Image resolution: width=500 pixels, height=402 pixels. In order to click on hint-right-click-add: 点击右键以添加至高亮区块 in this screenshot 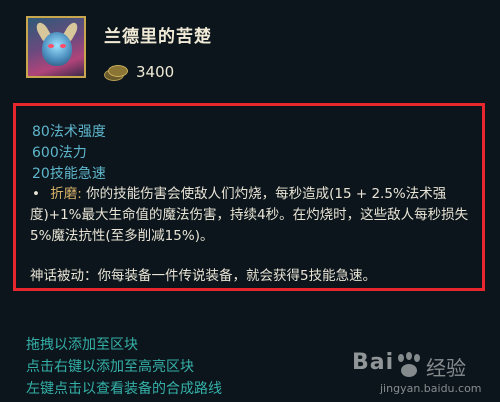, I will do `click(110, 367)`.